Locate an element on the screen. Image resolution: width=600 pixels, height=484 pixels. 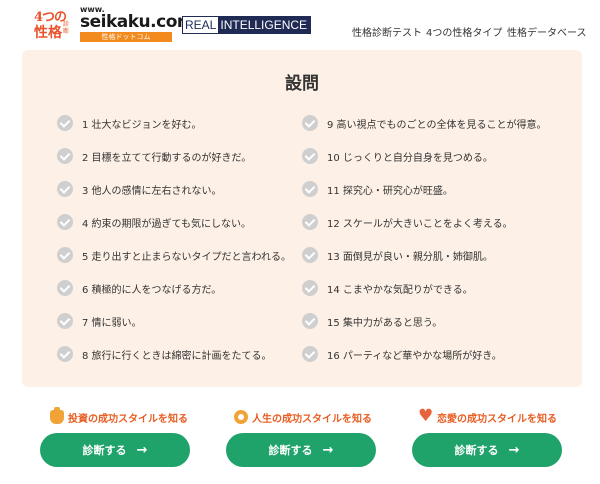
diagnose-love-button: 診断する → is located at coordinates (487, 450).